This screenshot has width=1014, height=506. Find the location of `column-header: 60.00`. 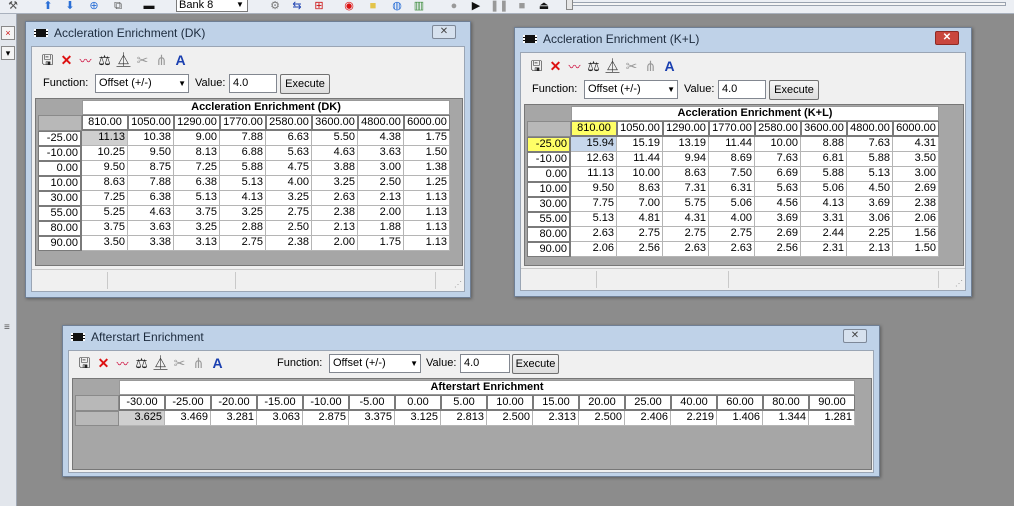

column-header: 60.00 is located at coordinates (740, 403).